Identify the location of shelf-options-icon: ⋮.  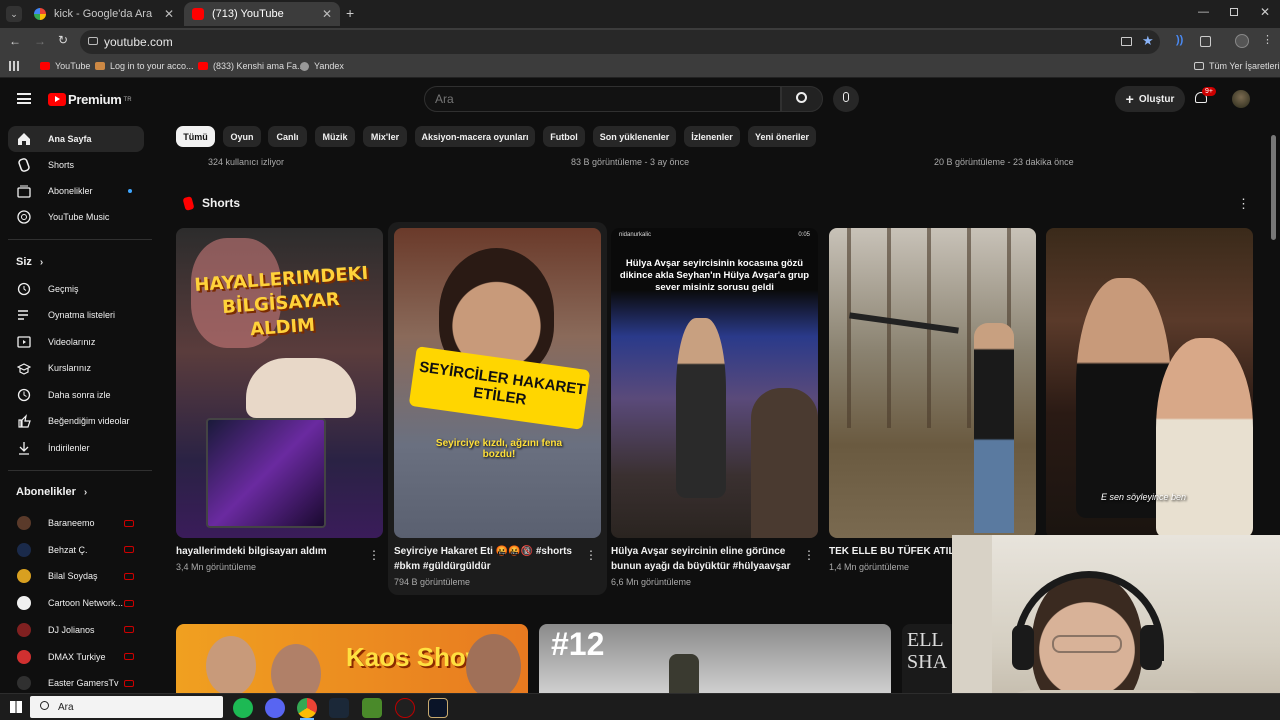
(1243, 204).